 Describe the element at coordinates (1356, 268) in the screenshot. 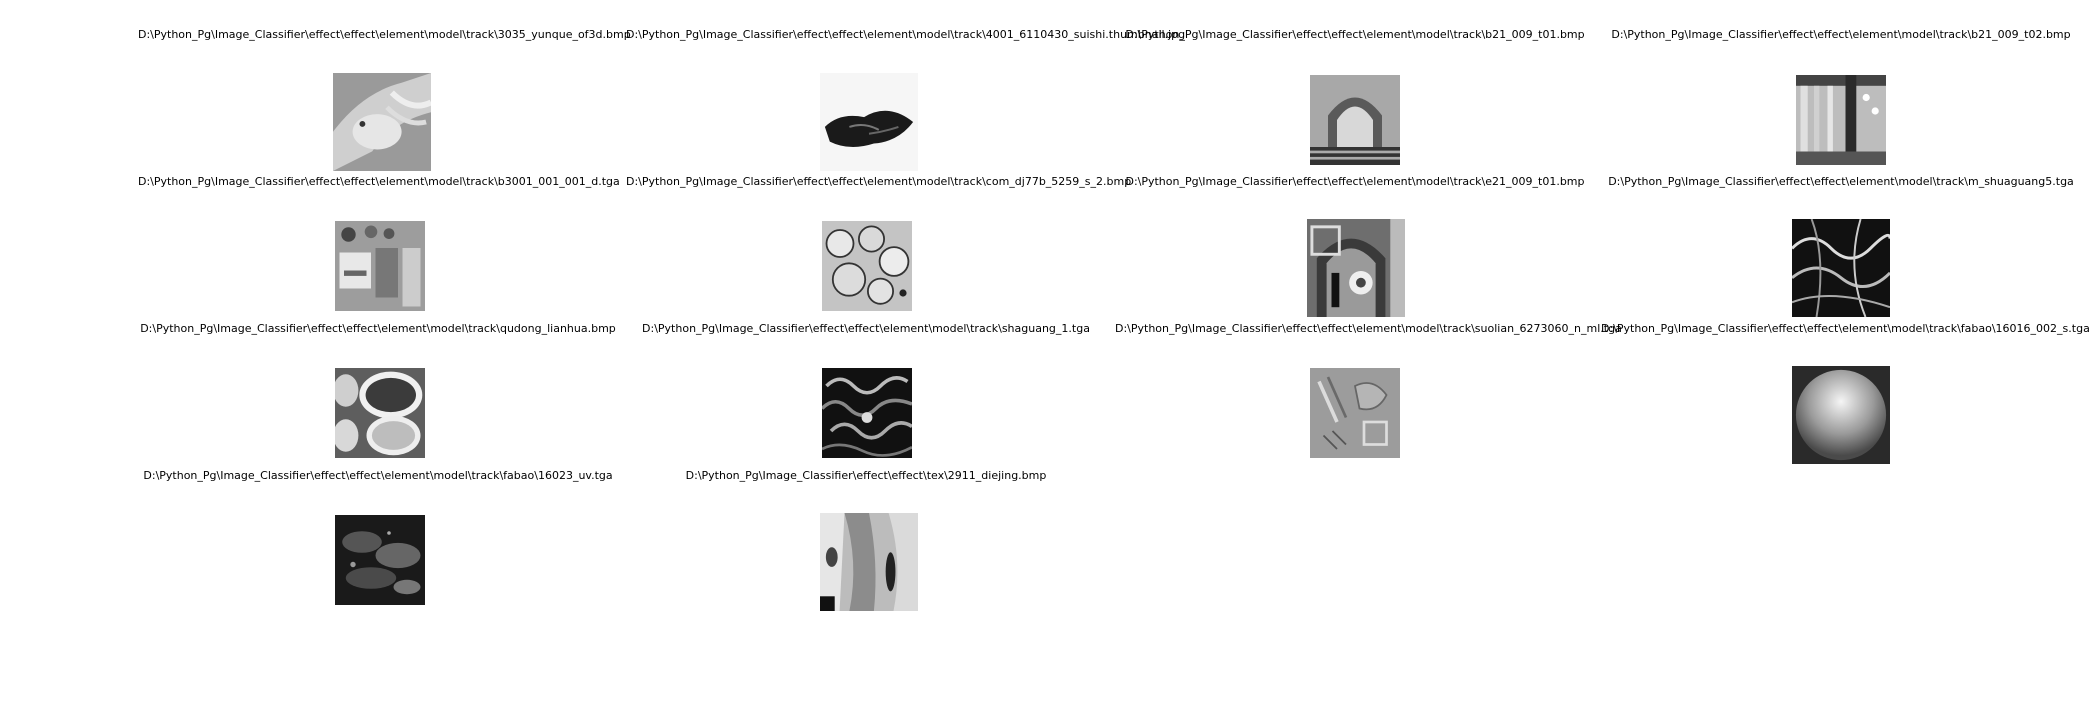

I see `ornament-texture-thumbnail` at that location.